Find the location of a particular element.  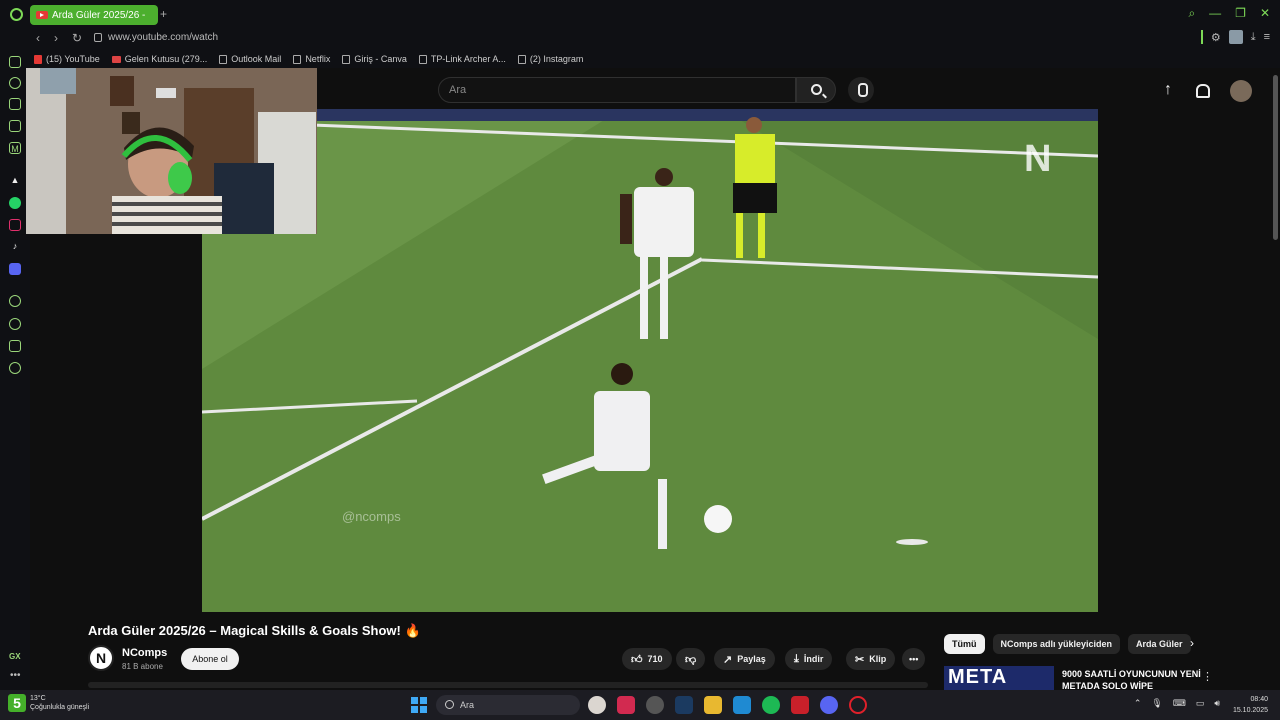

dislike-button: 👎︎ is located at coordinates (691, 659).